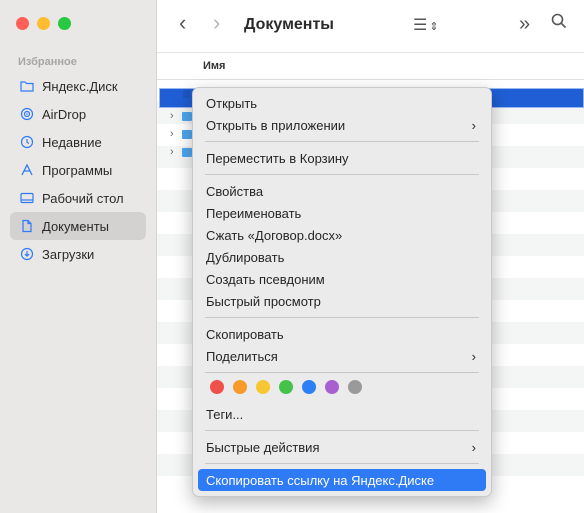 This screenshot has width=584, height=513. Describe the element at coordinates (342, 279) in the screenshot. I see `menu-item-make-alias: Создать псевдоним` at that location.